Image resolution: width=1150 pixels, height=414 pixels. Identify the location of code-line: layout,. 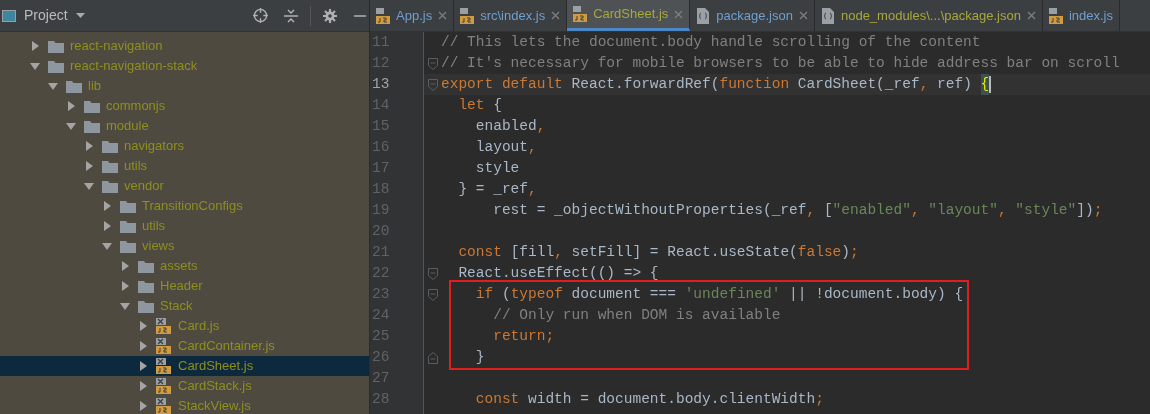
(505, 147).